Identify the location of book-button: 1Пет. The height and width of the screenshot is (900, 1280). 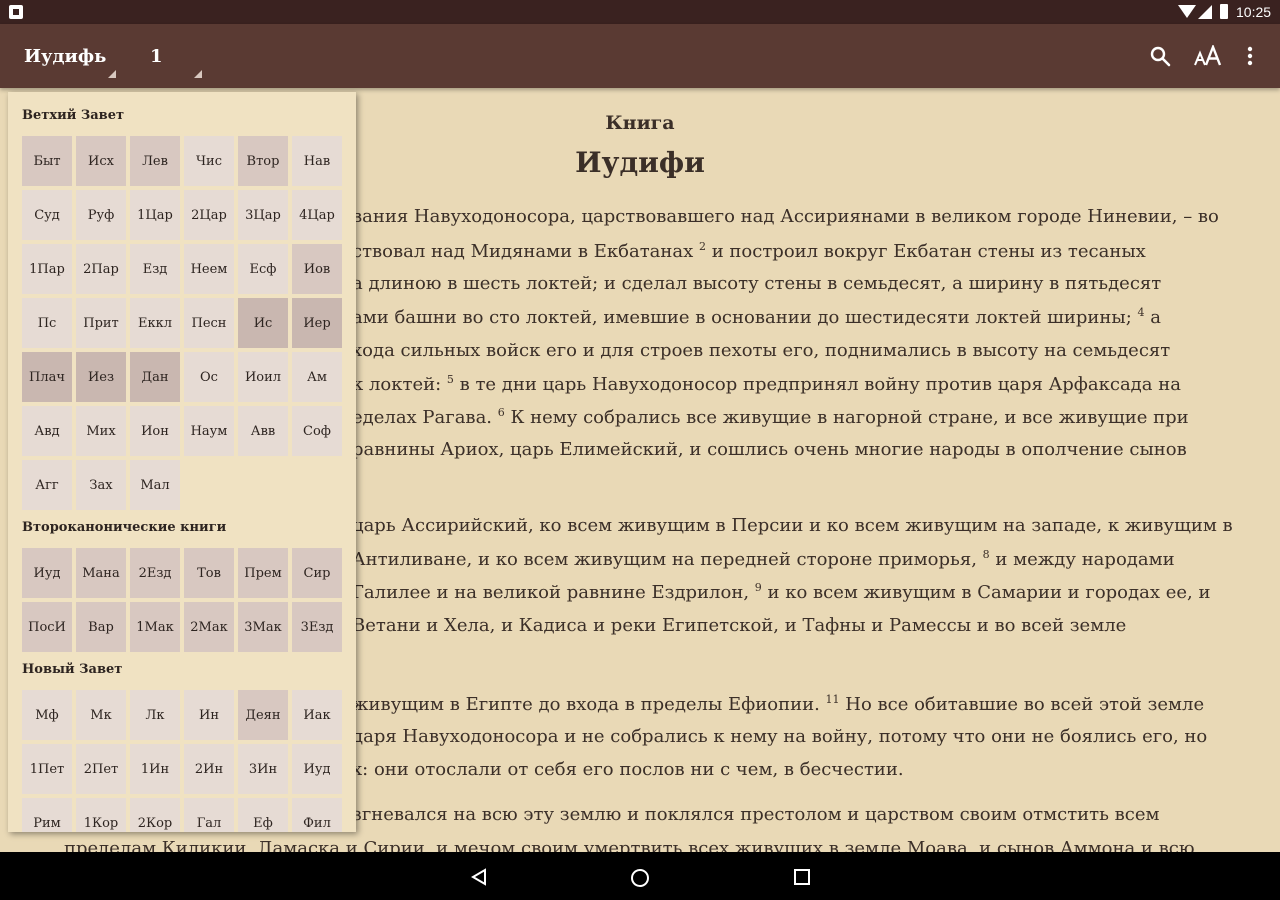
(47, 769).